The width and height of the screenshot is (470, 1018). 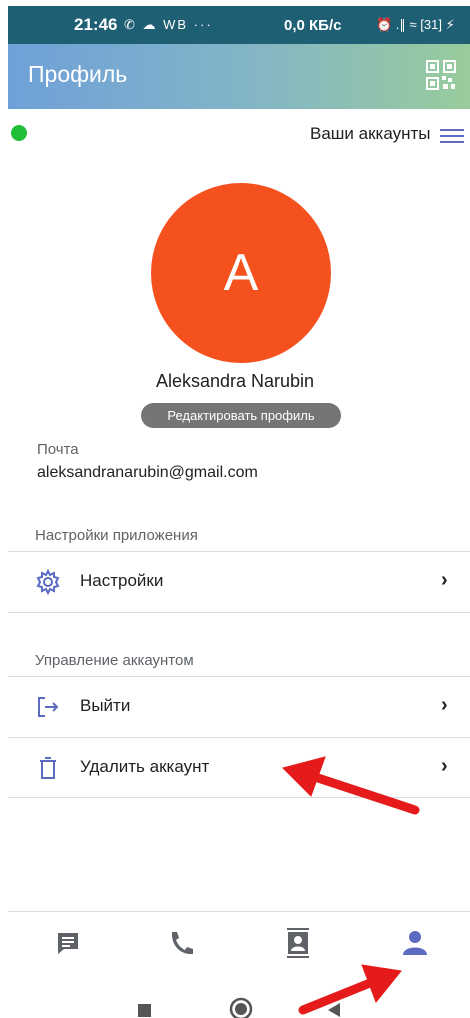 I want to click on email-value: aleksandranarubin@gmail.com, so click(x=147, y=472).